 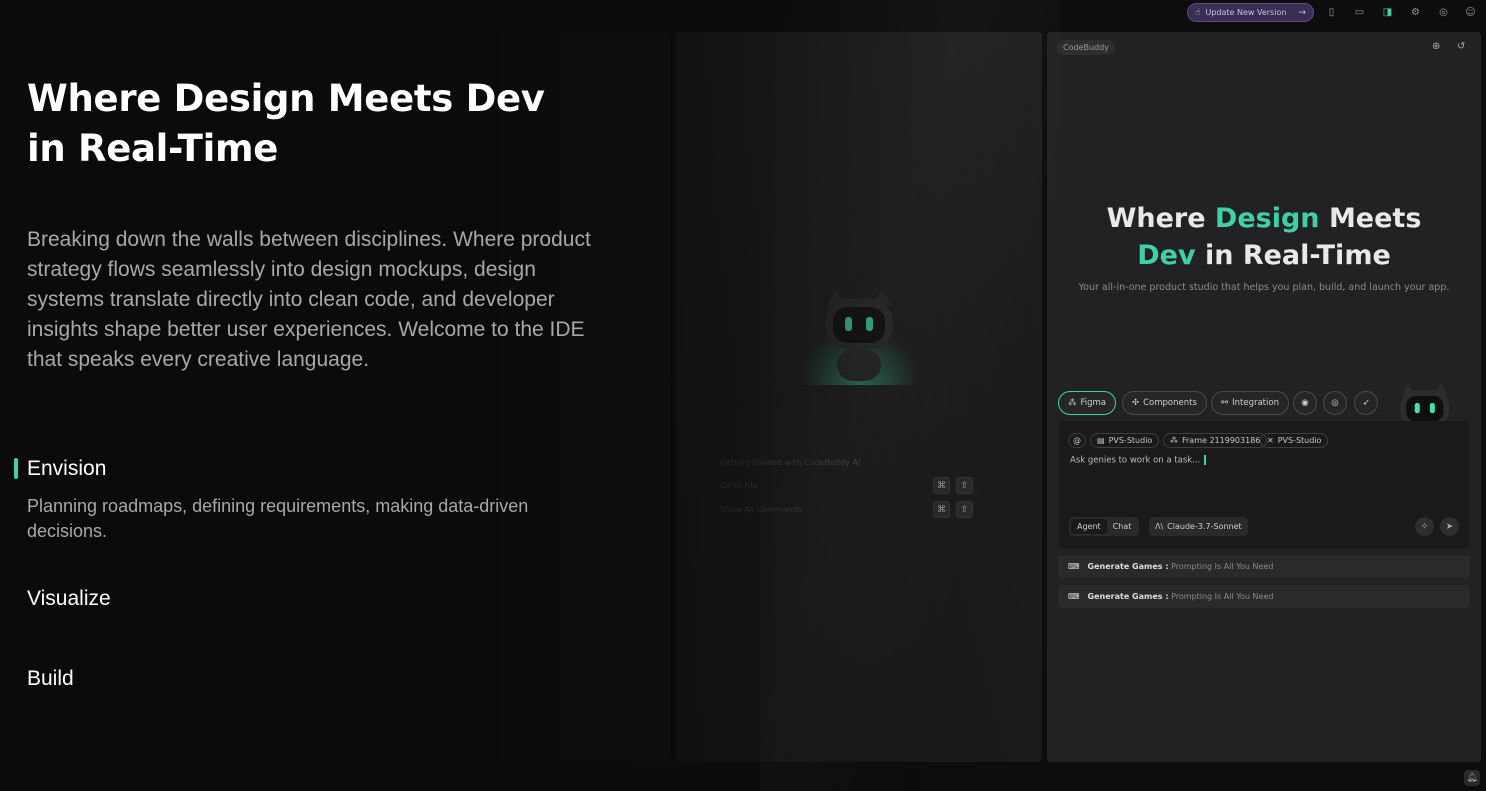 What do you see at coordinates (976, 778) in the screenshot?
I see `status-bar: ⊗ 0 ⓘ 0` at bounding box center [976, 778].